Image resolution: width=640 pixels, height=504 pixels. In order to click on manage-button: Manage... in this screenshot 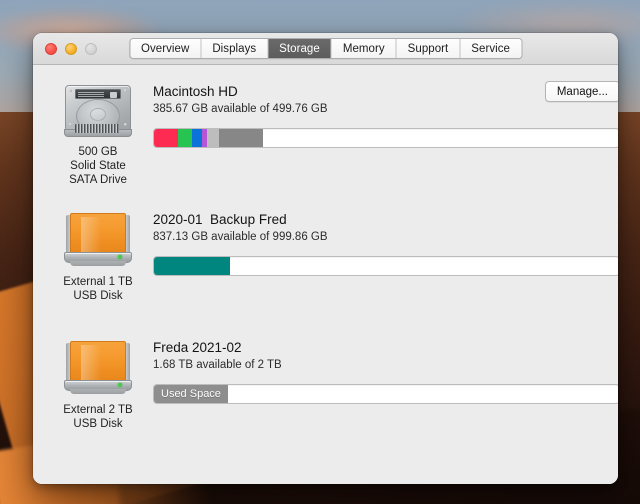, I will do `click(581, 91)`.